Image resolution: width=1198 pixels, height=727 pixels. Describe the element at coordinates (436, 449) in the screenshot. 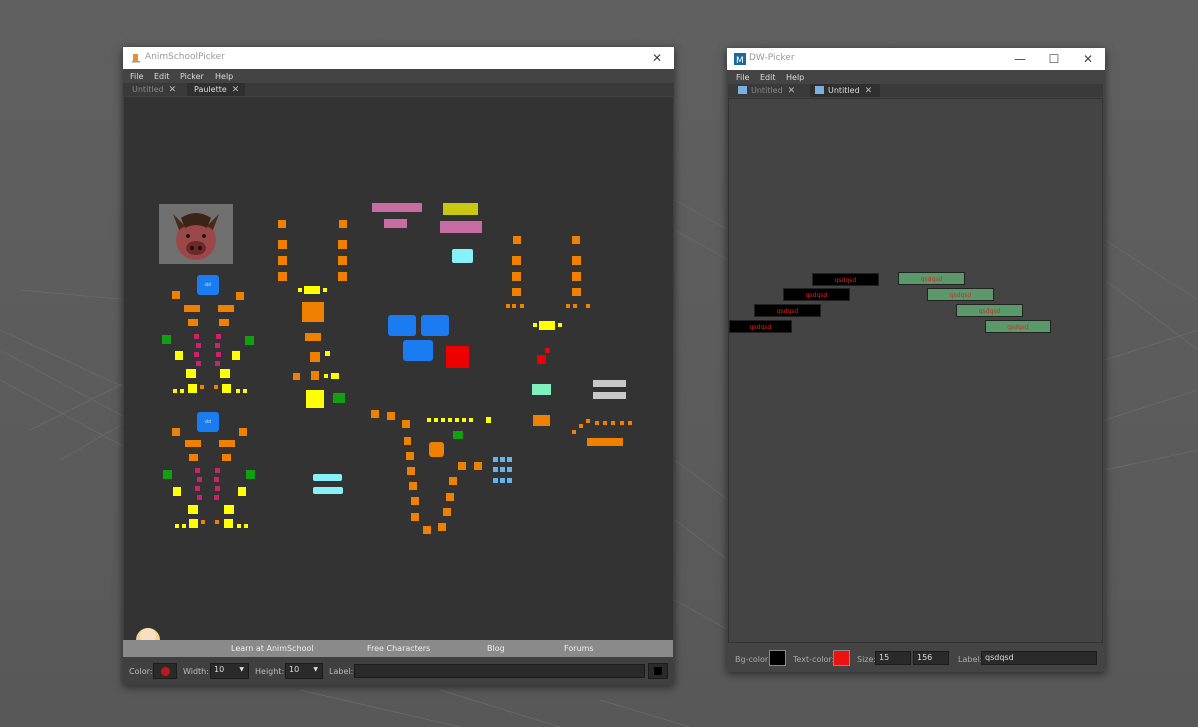

I see `picker-tail-ctrl` at that location.